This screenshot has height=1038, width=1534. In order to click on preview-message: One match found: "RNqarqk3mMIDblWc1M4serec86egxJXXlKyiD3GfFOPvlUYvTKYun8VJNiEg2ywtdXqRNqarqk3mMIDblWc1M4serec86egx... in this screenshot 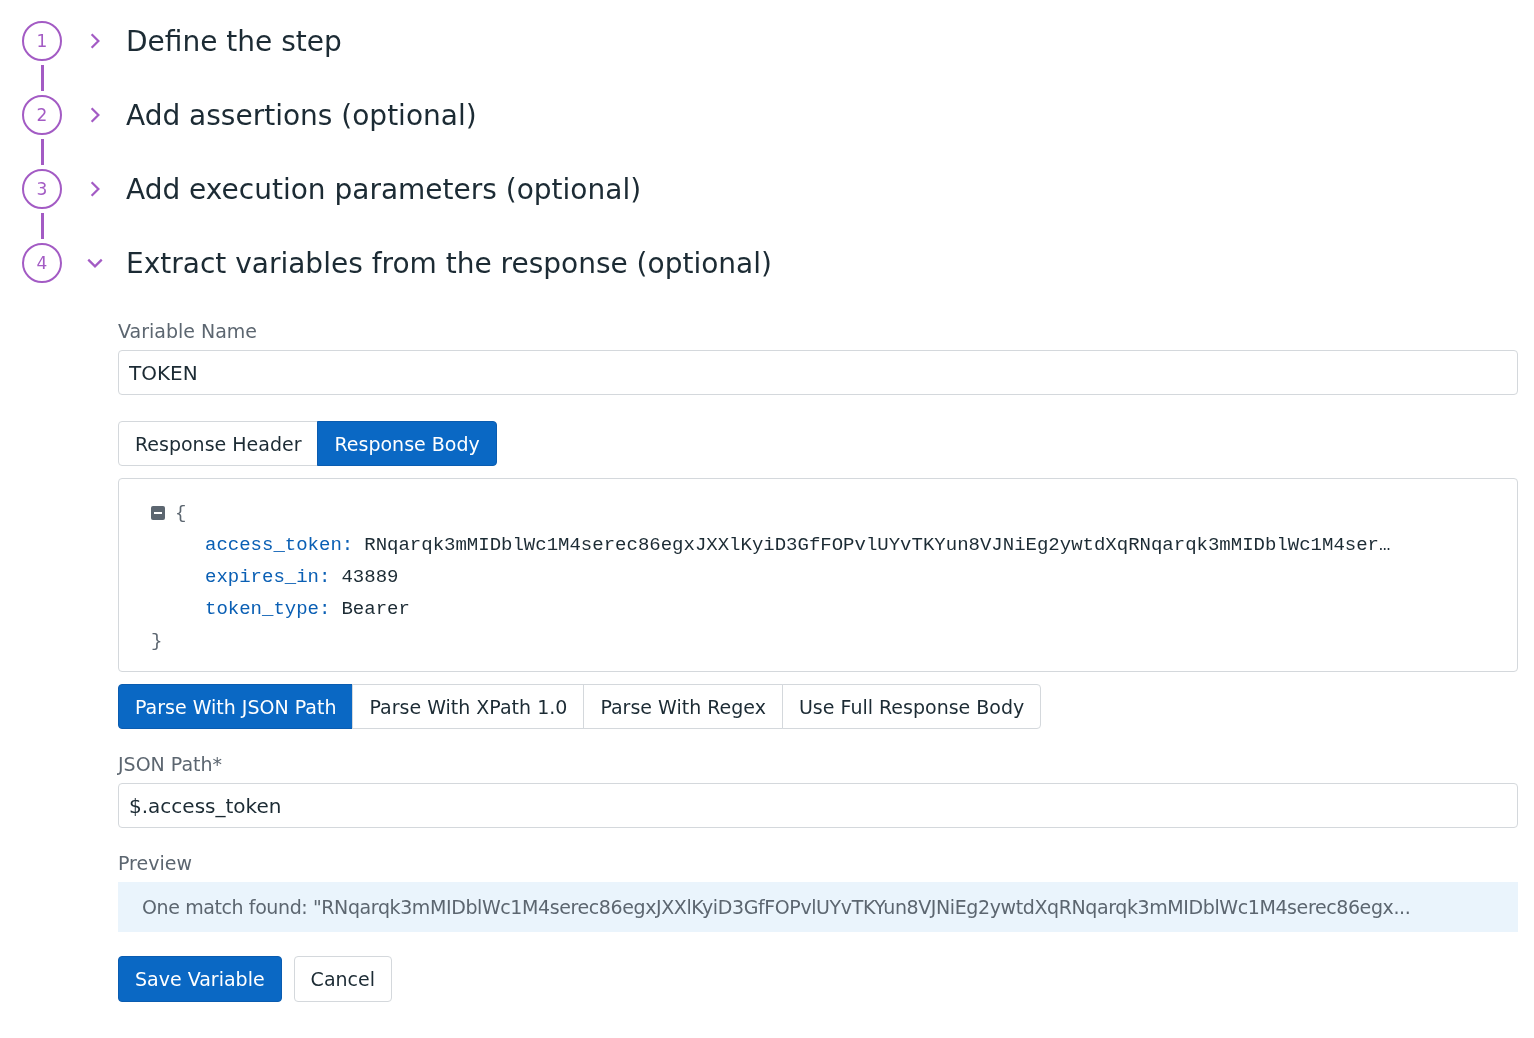, I will do `click(818, 907)`.